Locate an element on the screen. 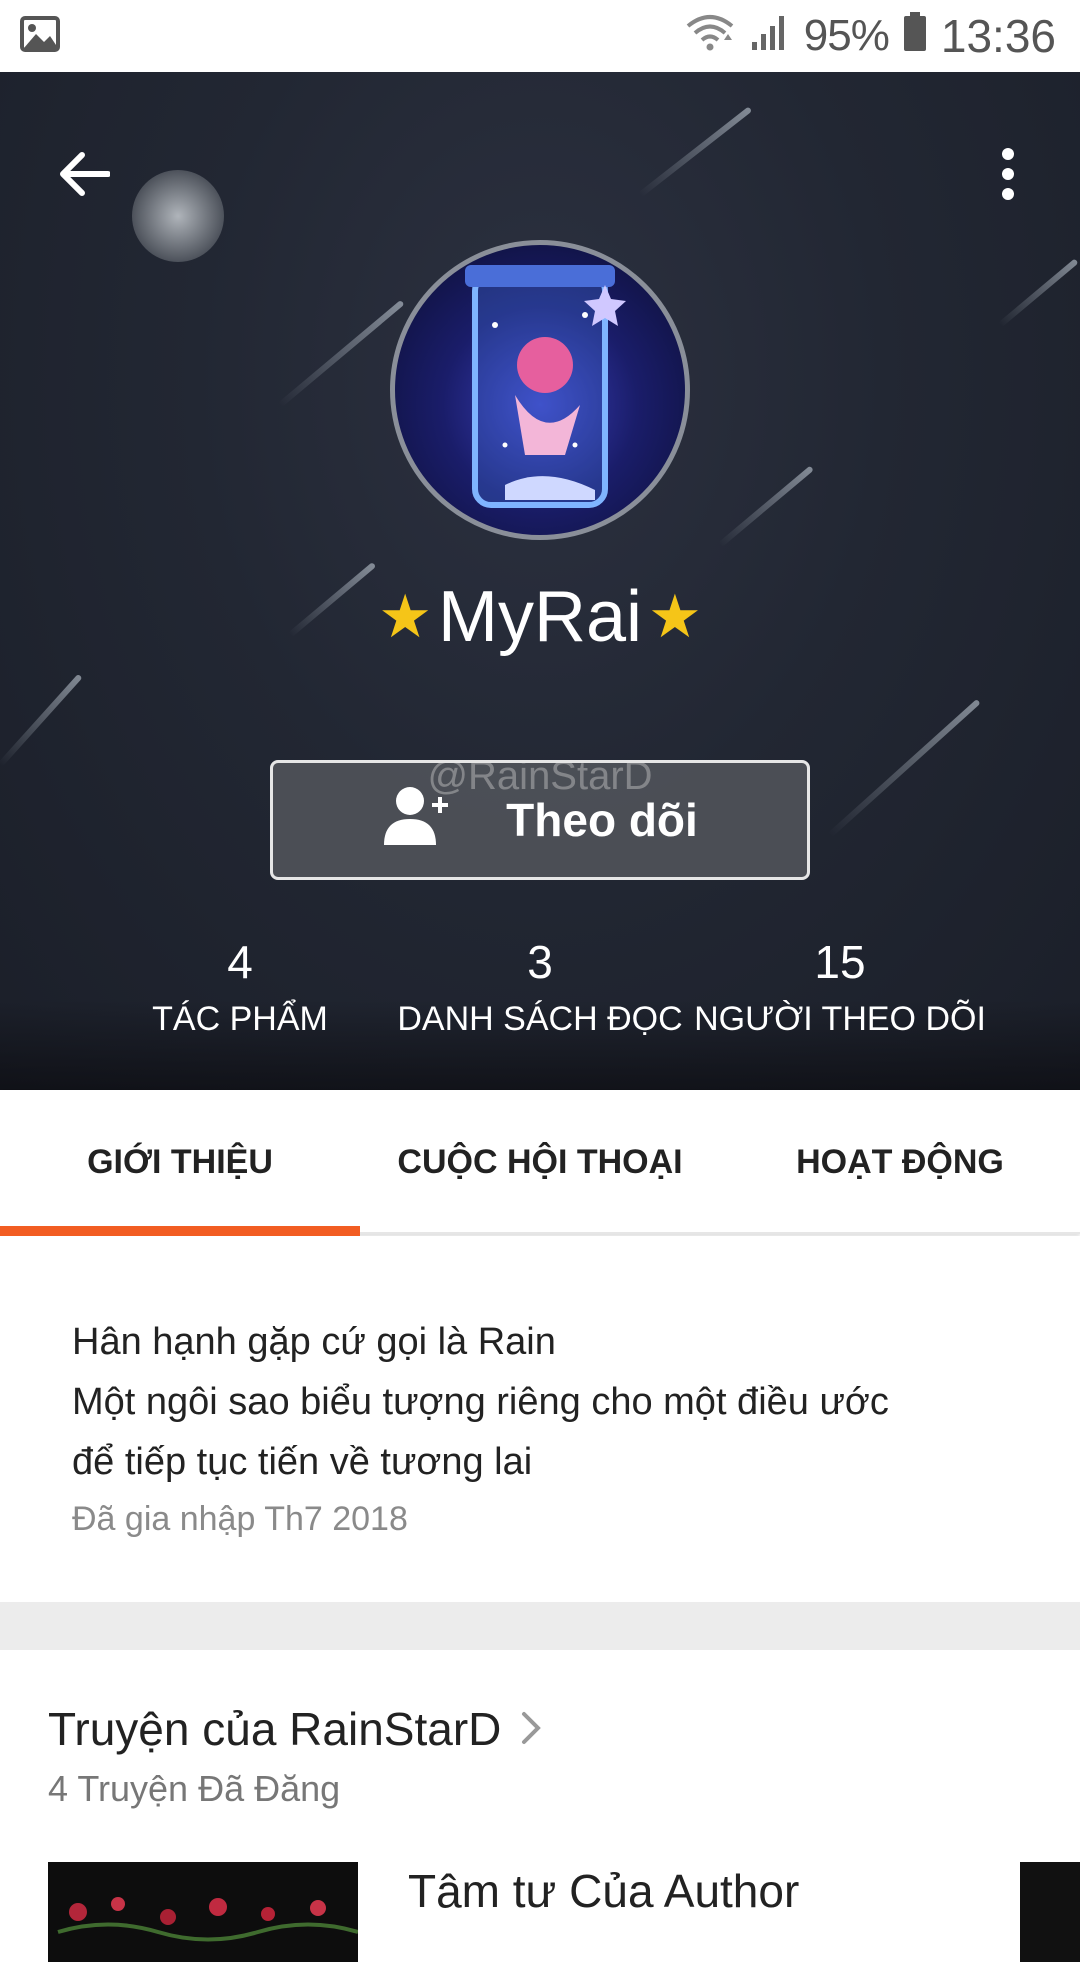 This screenshot has height=1962, width=1080. profile-tabs: GIỚI THIỆU CUỘC HỘI THOẠI HOẠT ĐỘNG is located at coordinates (540, 1163).